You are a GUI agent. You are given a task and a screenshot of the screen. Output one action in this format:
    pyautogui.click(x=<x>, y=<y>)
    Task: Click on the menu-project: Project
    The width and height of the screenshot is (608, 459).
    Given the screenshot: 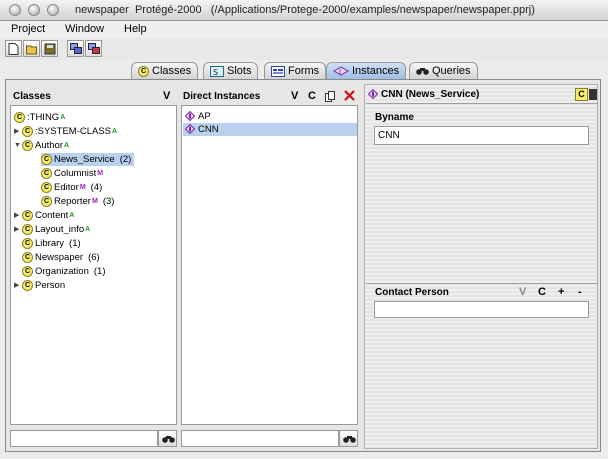 What is the action you would take?
    pyautogui.click(x=28, y=29)
    